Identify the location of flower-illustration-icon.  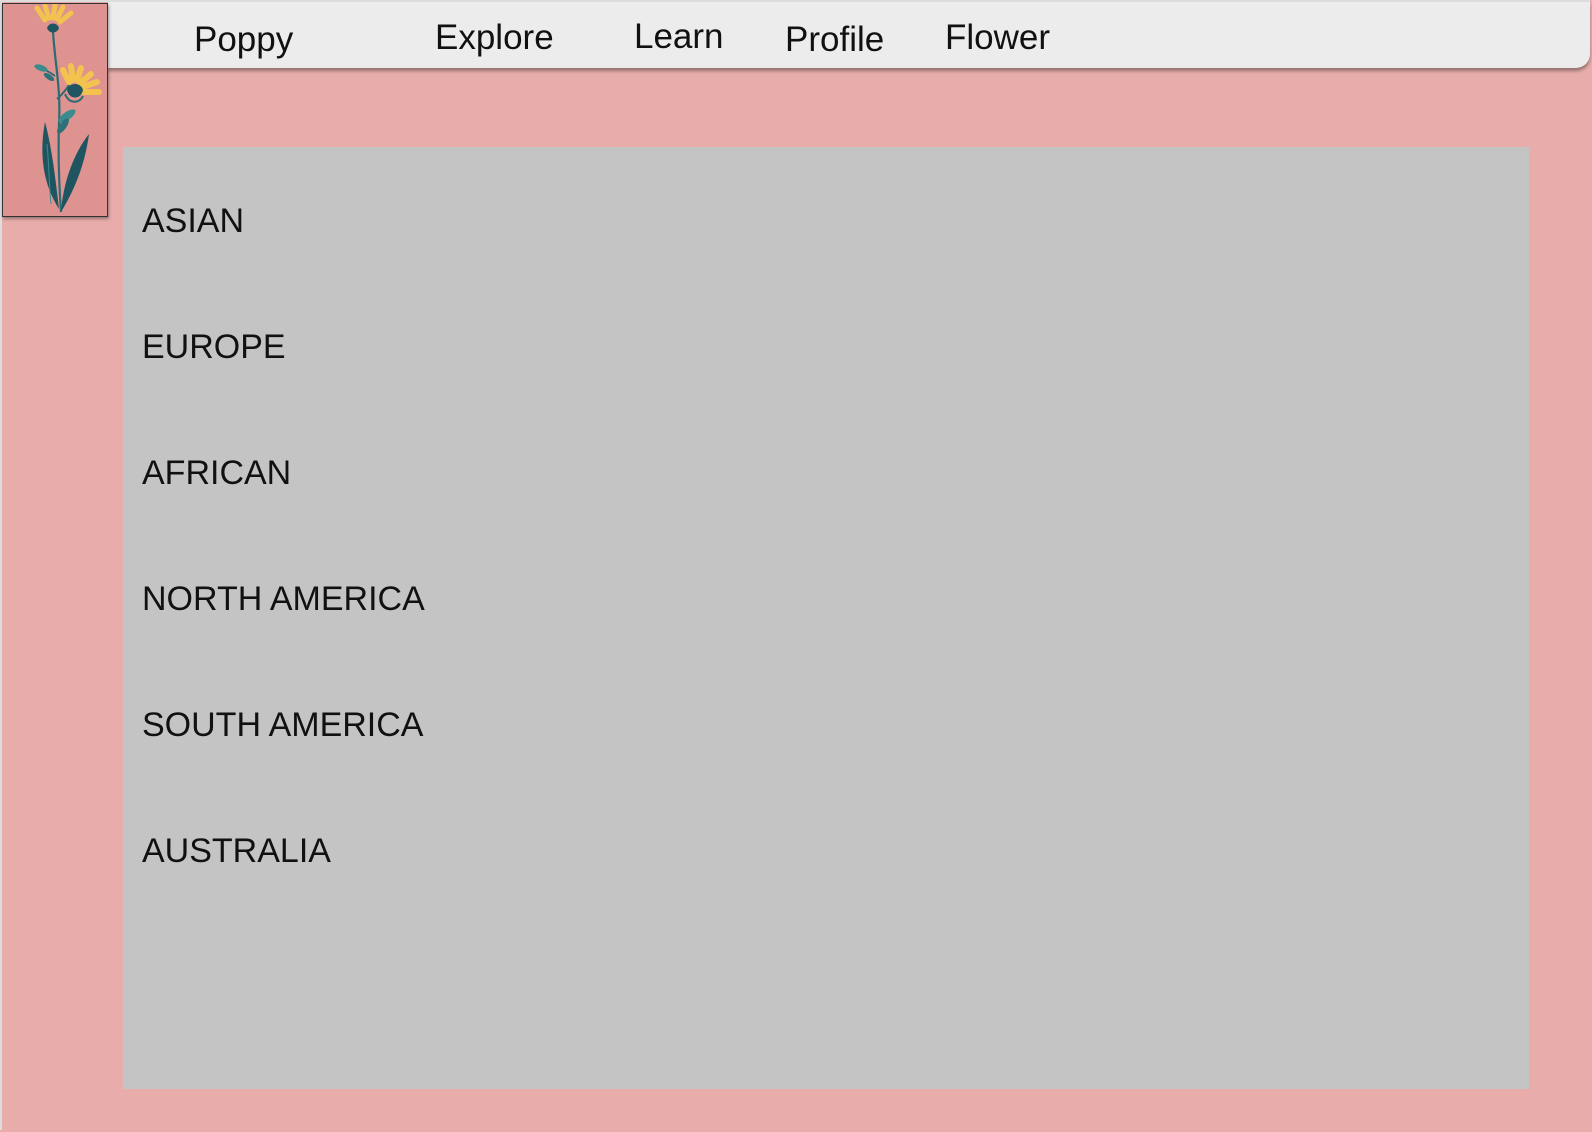
(68, 108).